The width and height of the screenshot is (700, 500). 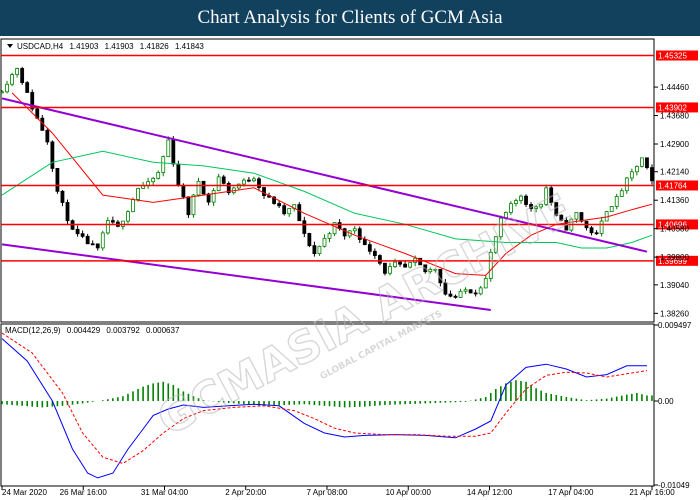 I want to click on symbol-label: USDCAD,H4, so click(x=40, y=46).